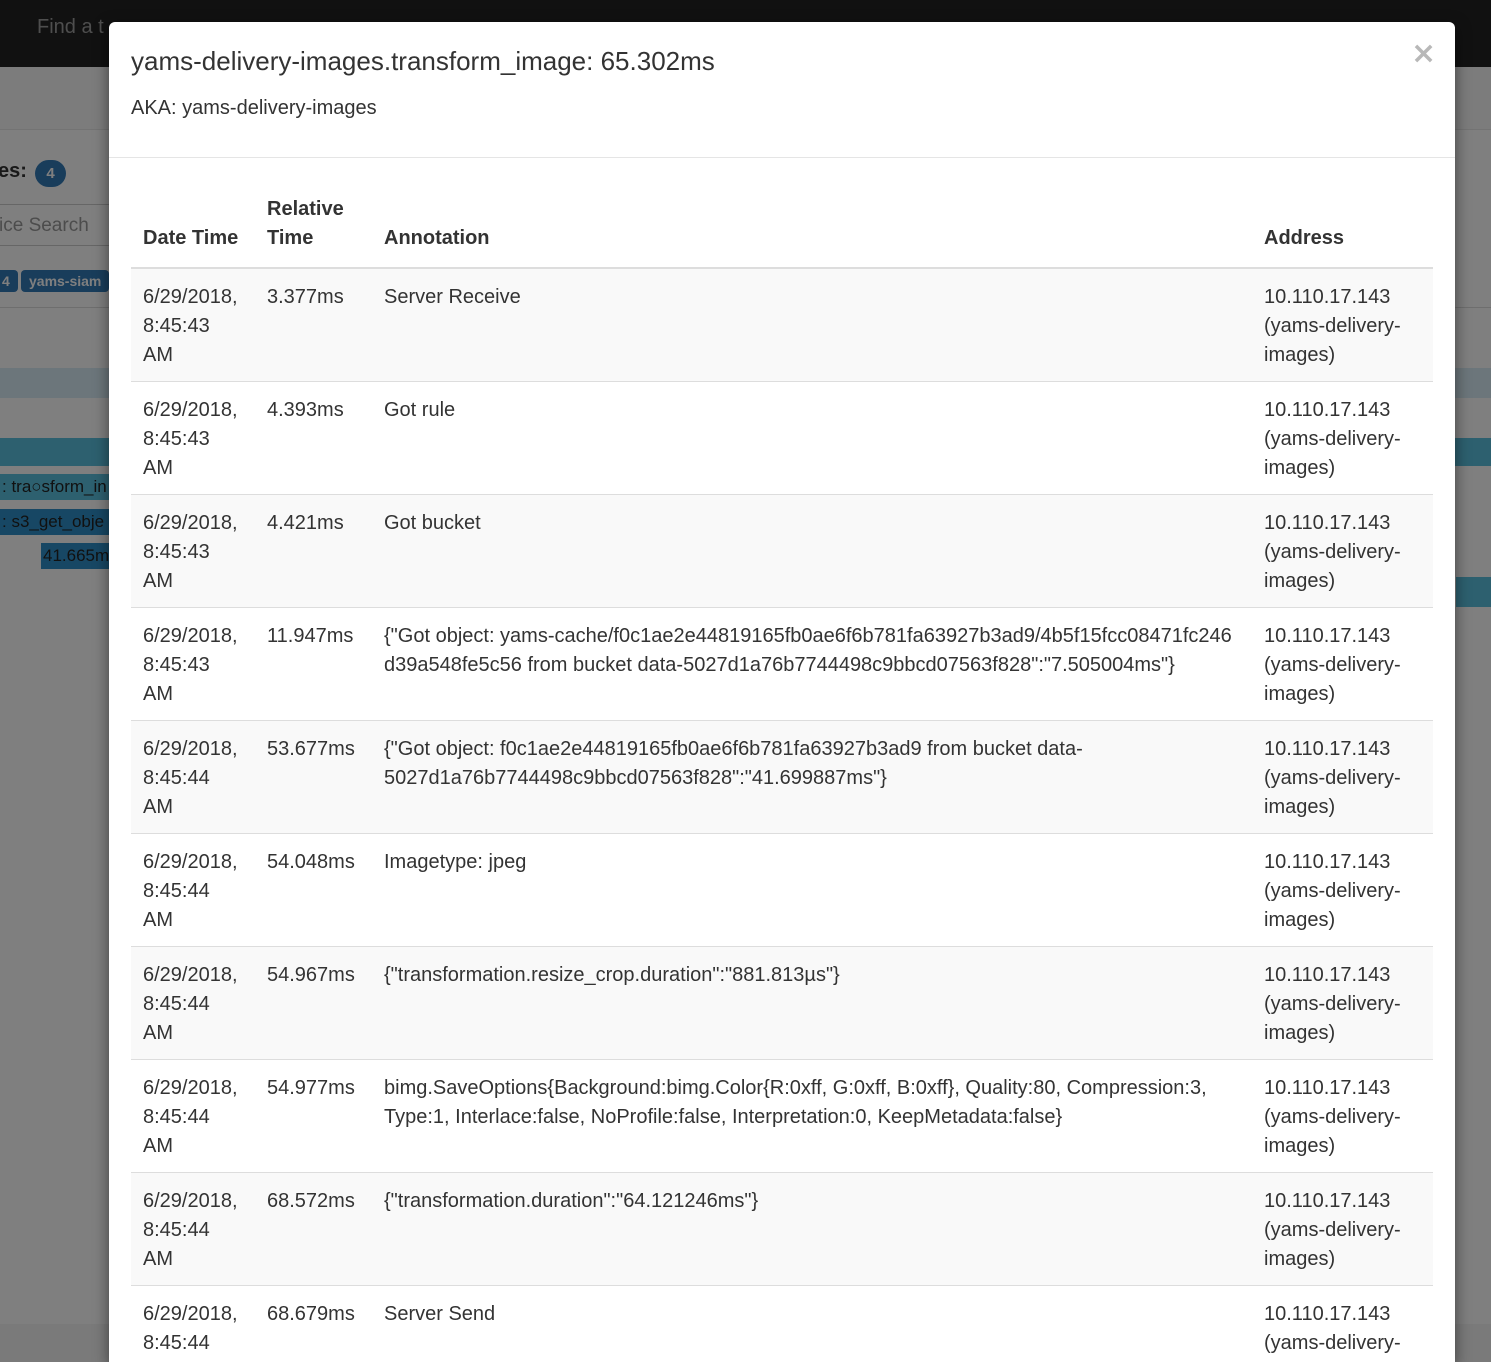  Describe the element at coordinates (812, 224) in the screenshot. I see `column-header-annotation: Annotation` at that location.